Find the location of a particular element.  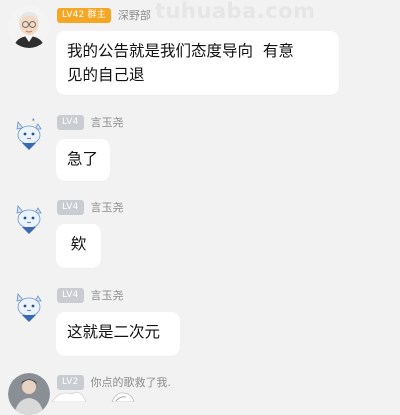

anime-cat-avatar-icon: ᴥ is located at coordinates (29, 133).